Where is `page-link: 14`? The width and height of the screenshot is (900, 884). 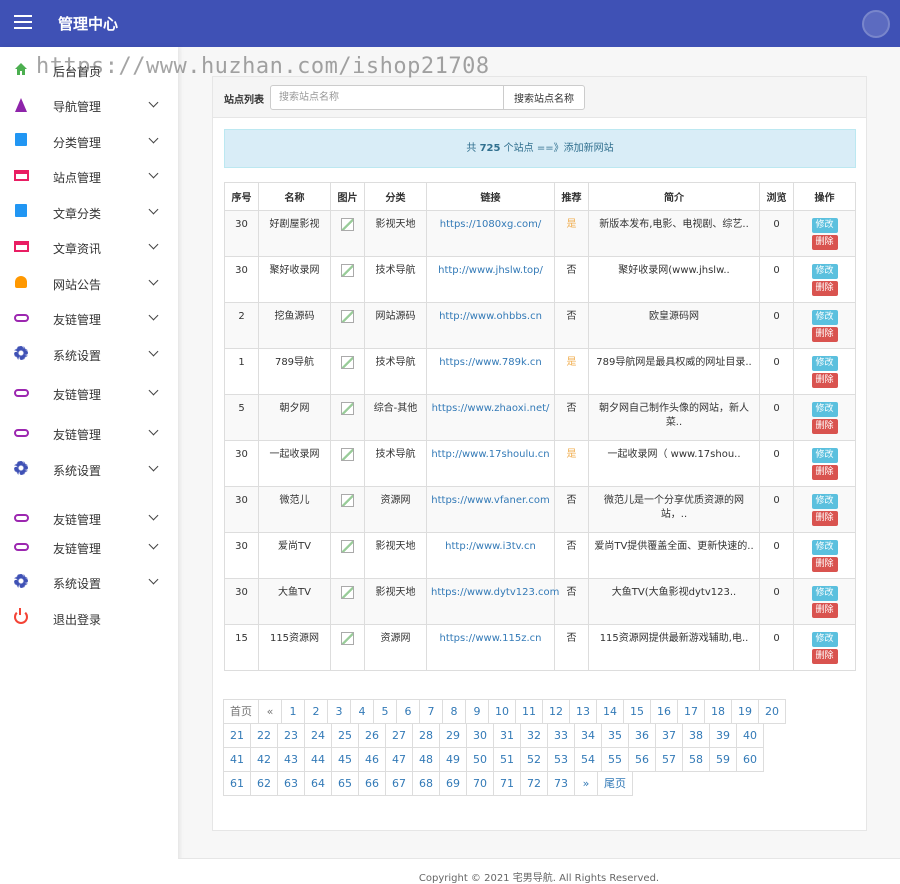 page-link: 14 is located at coordinates (610, 711).